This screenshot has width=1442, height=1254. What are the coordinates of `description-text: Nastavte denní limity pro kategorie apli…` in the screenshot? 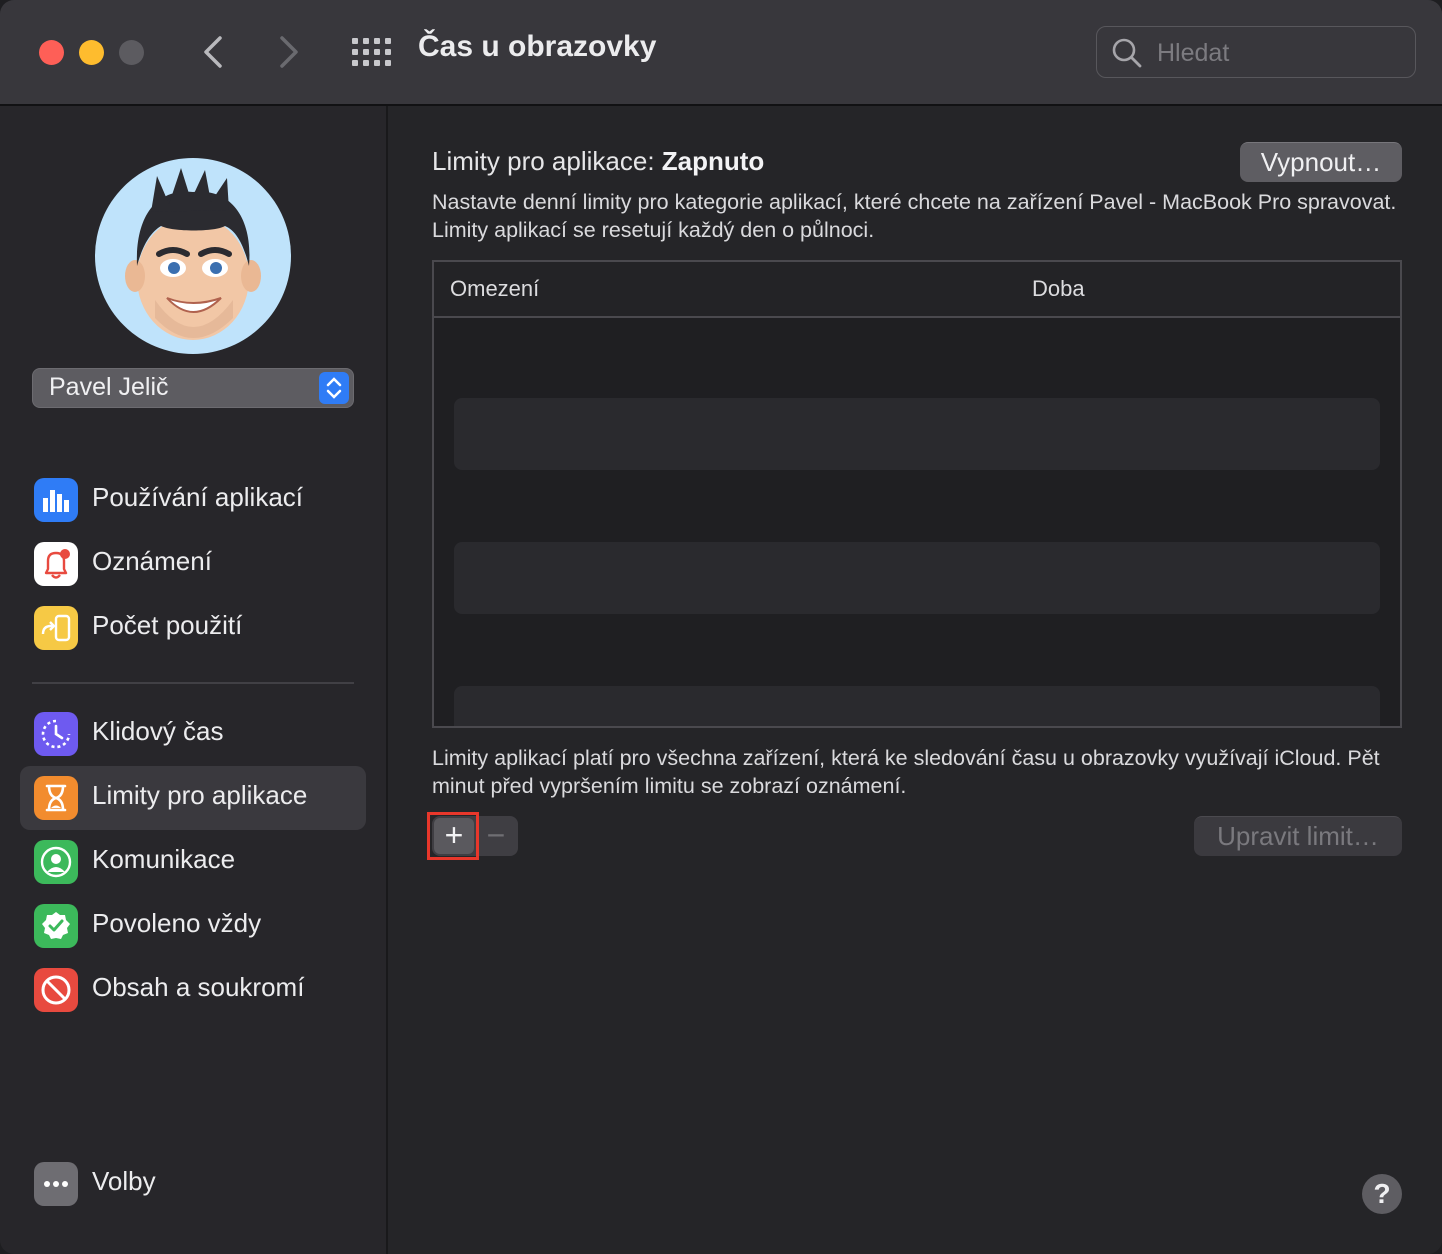 It's located at (914, 216).